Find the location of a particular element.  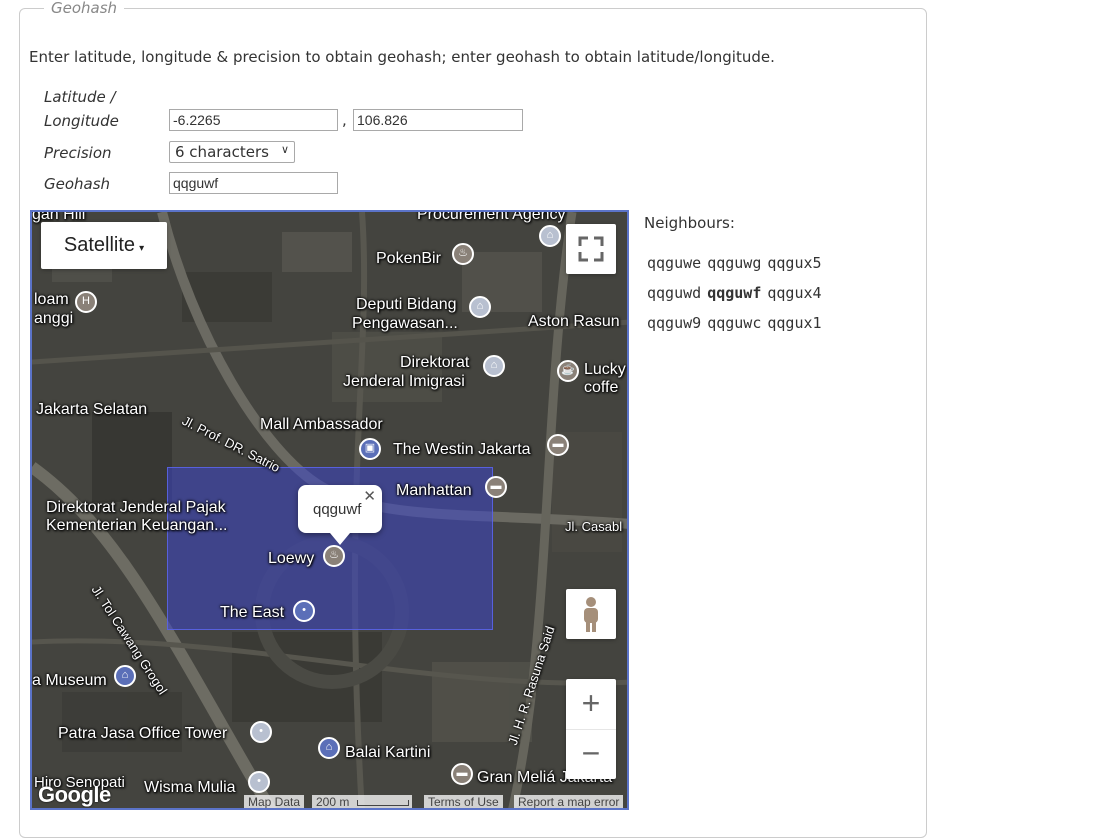

place-label: Direktorat is located at coordinates (435, 362).